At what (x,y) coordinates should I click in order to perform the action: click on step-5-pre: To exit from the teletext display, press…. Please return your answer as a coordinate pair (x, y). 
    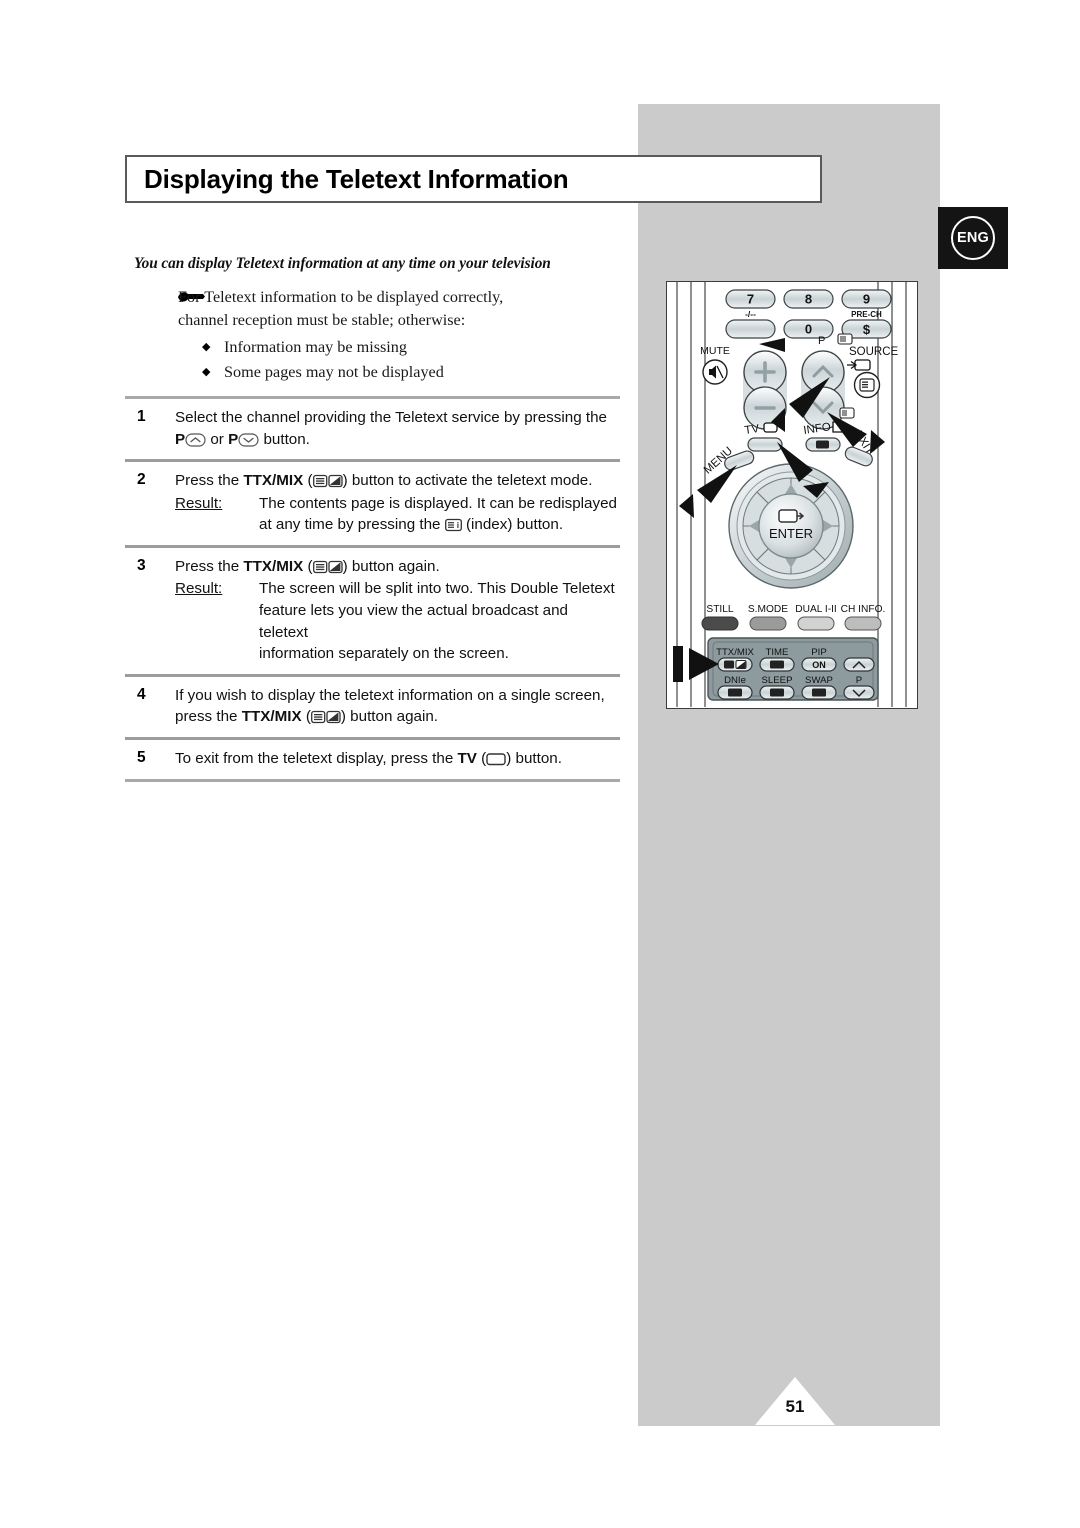
    Looking at the image, I should click on (316, 758).